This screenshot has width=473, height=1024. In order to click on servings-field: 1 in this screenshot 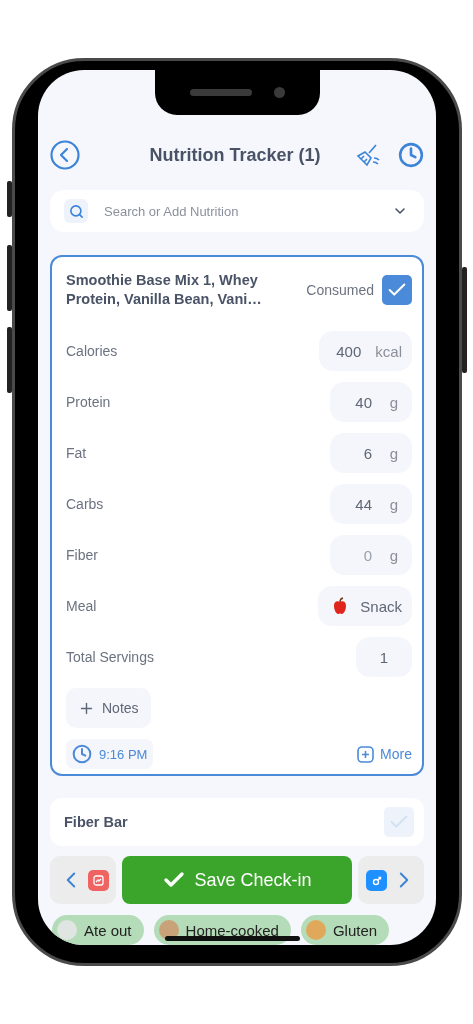, I will do `click(383, 657)`.